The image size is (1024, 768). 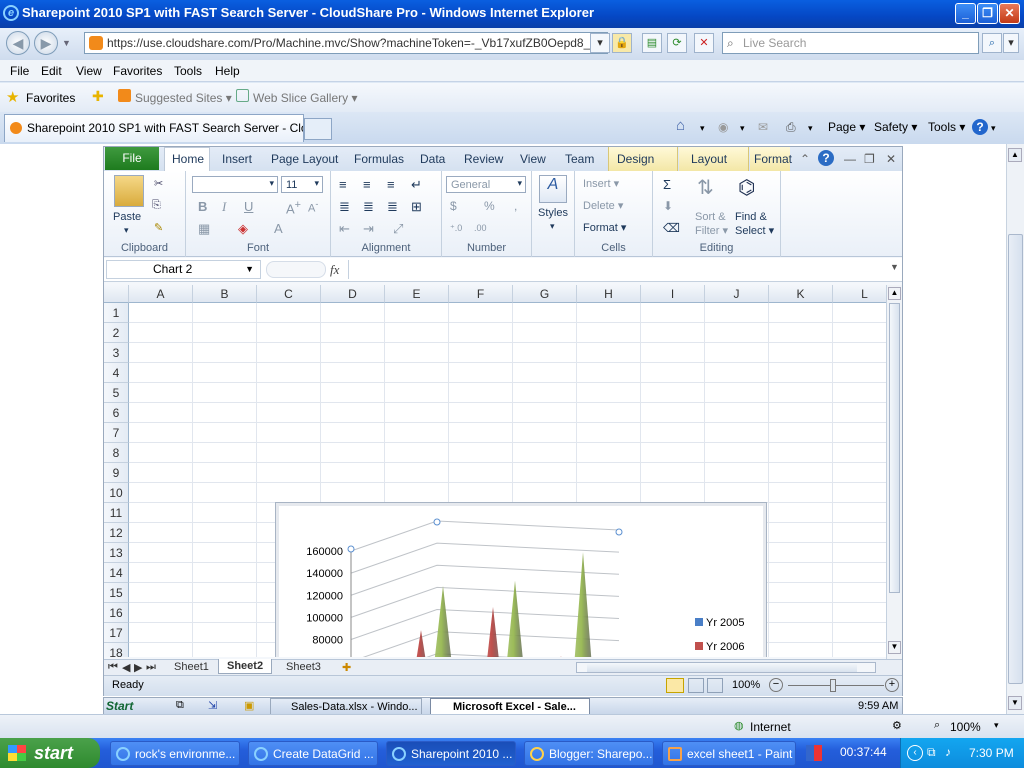 What do you see at coordinates (416, 185) in the screenshot?
I see `wrap-text-icon: ↵` at bounding box center [416, 185].